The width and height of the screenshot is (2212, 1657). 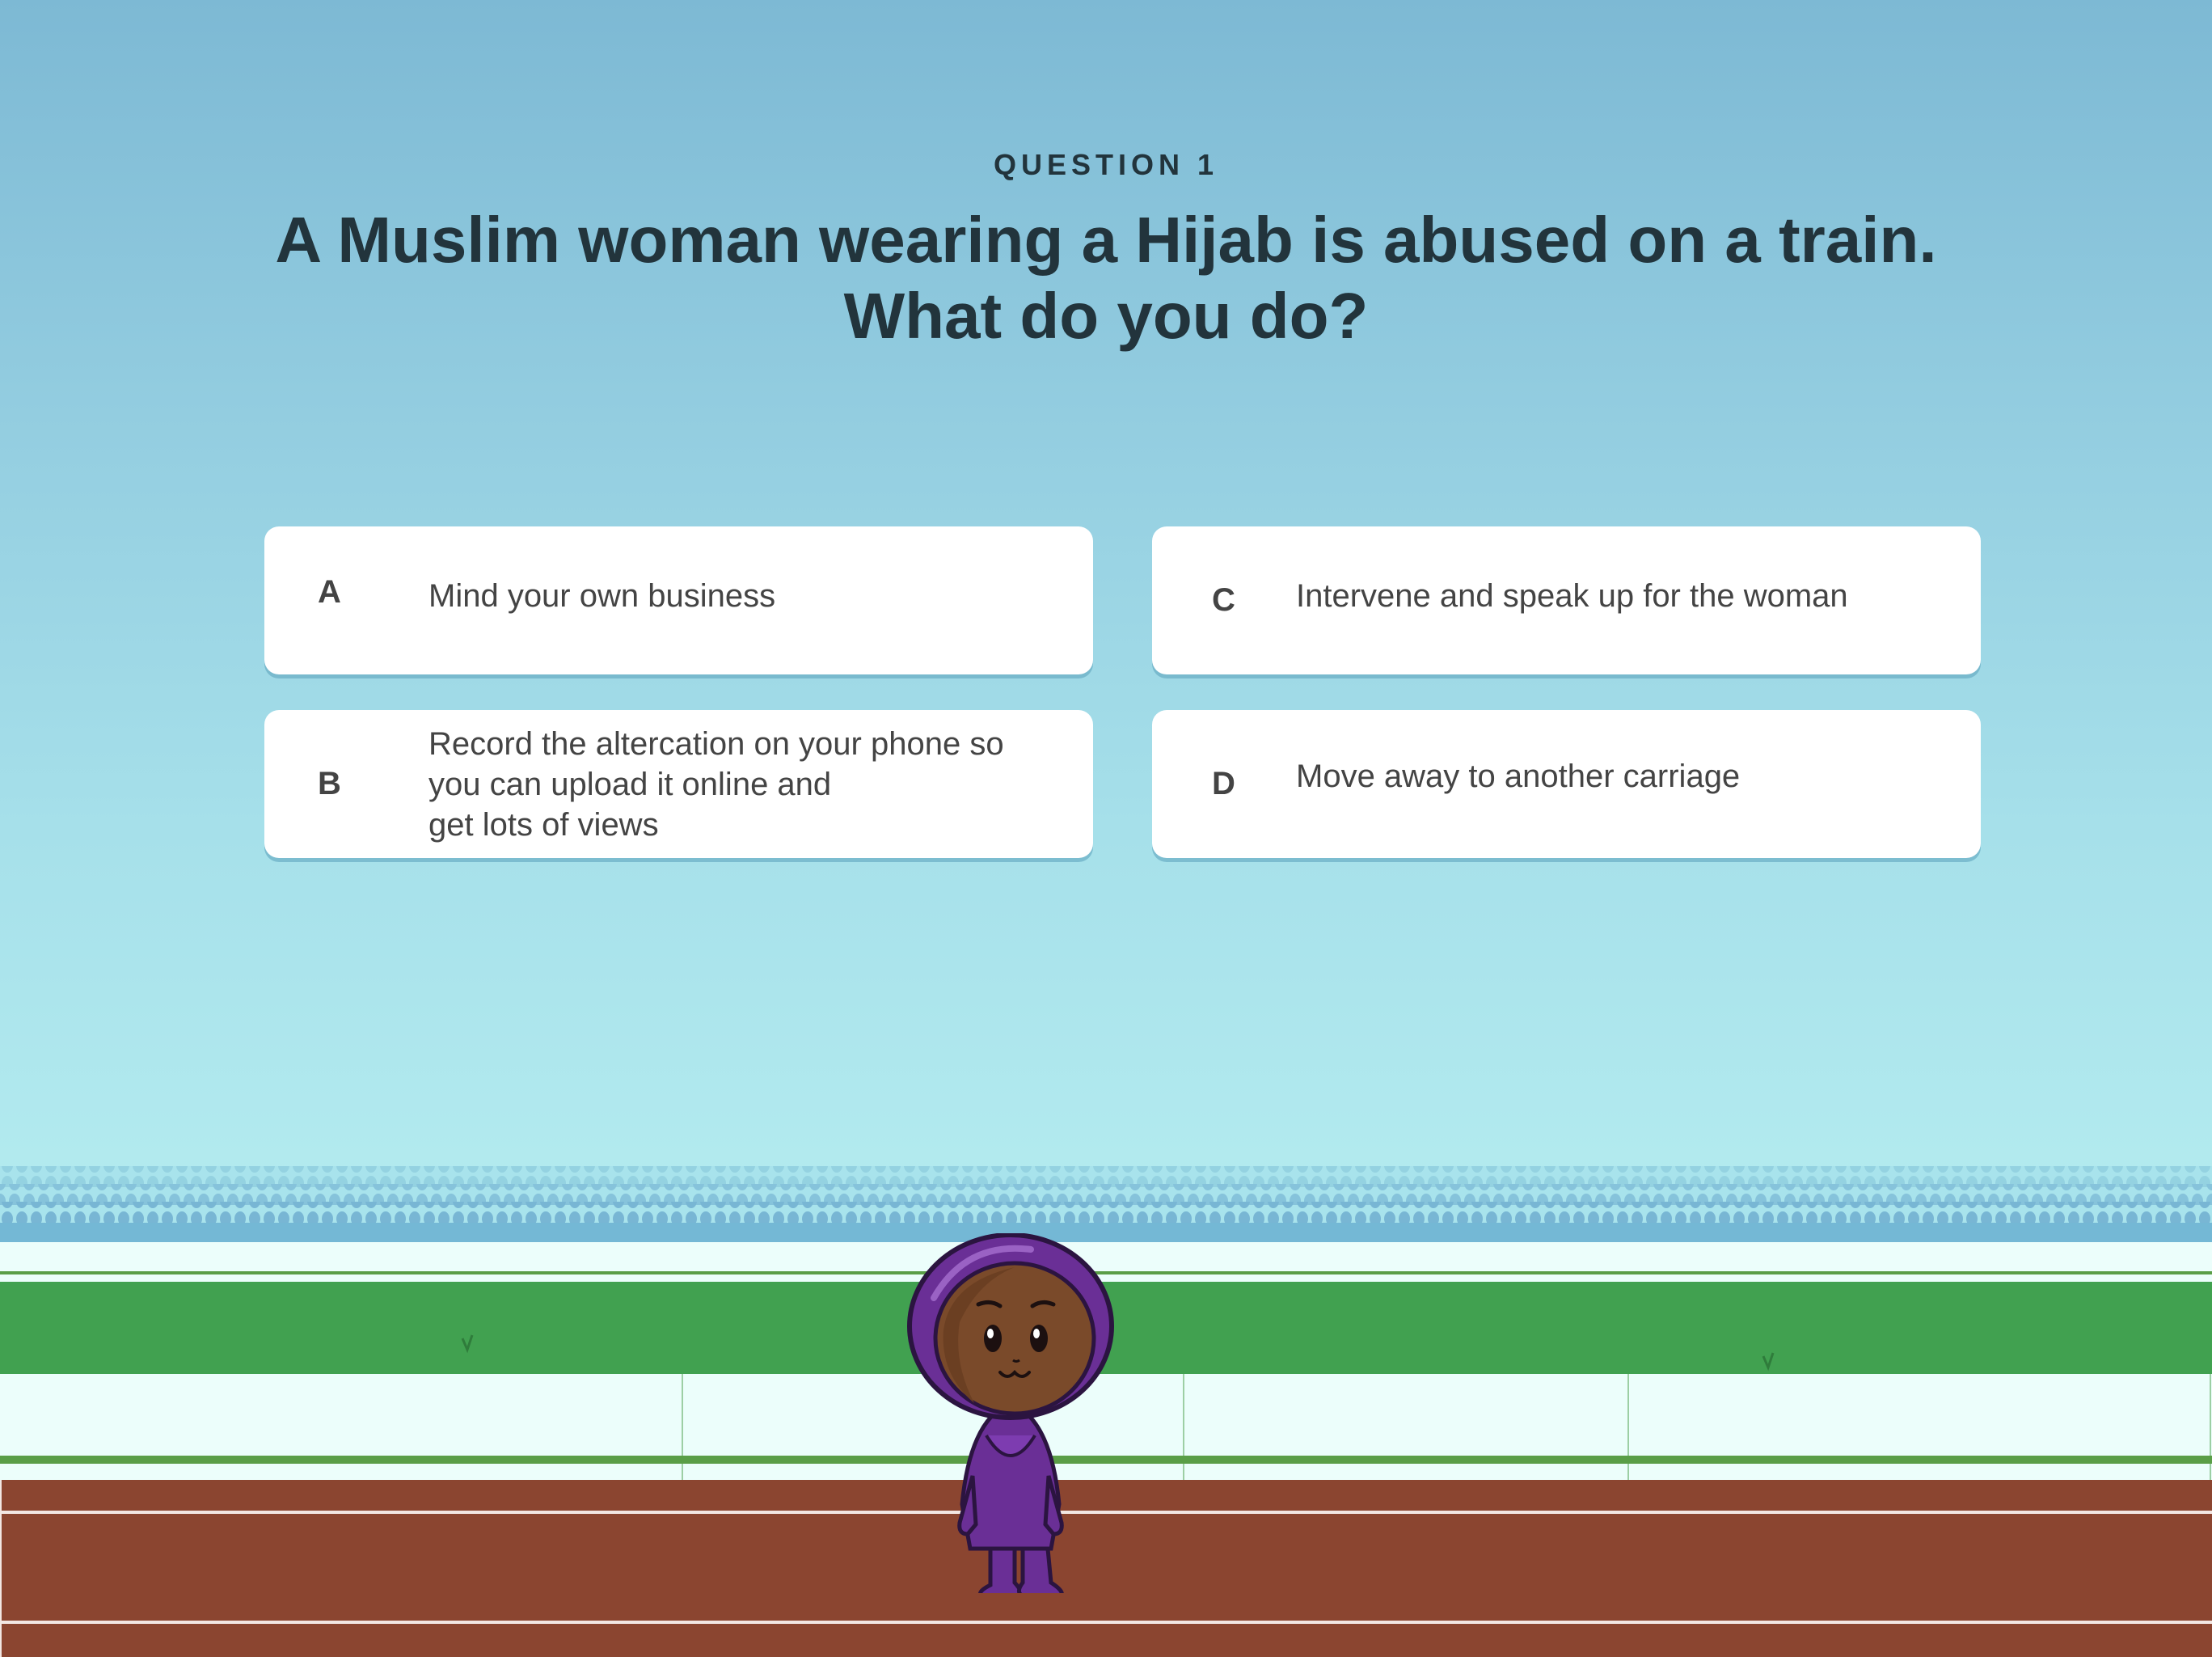 I want to click on question-line-2: What do you do?, so click(x=1106, y=316).